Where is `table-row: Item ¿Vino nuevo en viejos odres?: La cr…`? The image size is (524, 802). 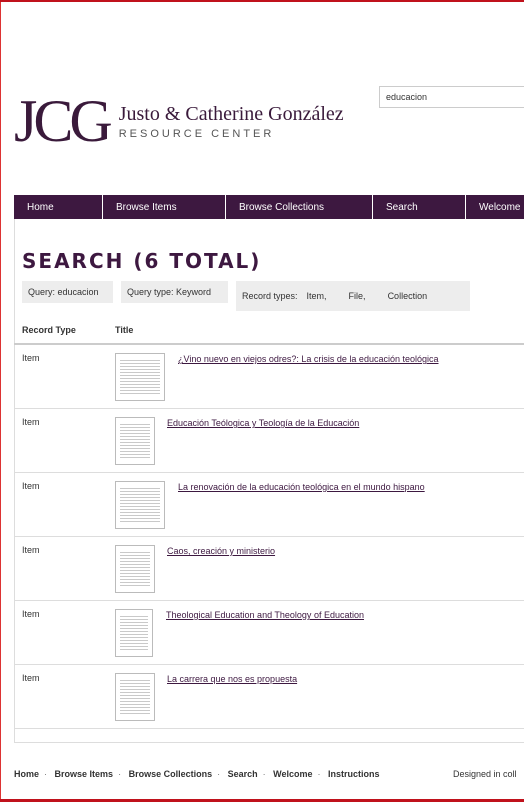
table-row: Item ¿Vino nuevo en viejos odres?: La cr… is located at coordinates (269, 377).